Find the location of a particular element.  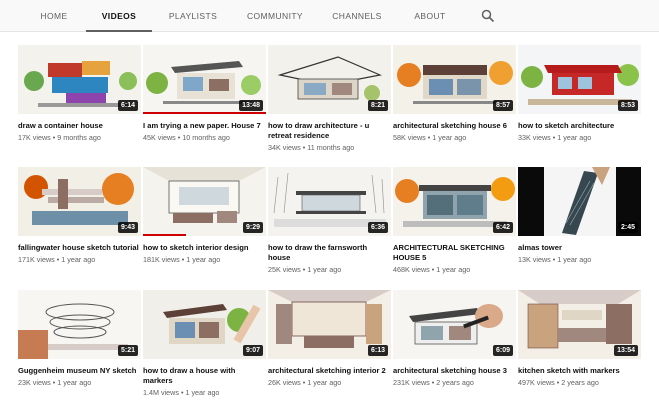

video-thumbnail: 6:13 is located at coordinates (329, 324).